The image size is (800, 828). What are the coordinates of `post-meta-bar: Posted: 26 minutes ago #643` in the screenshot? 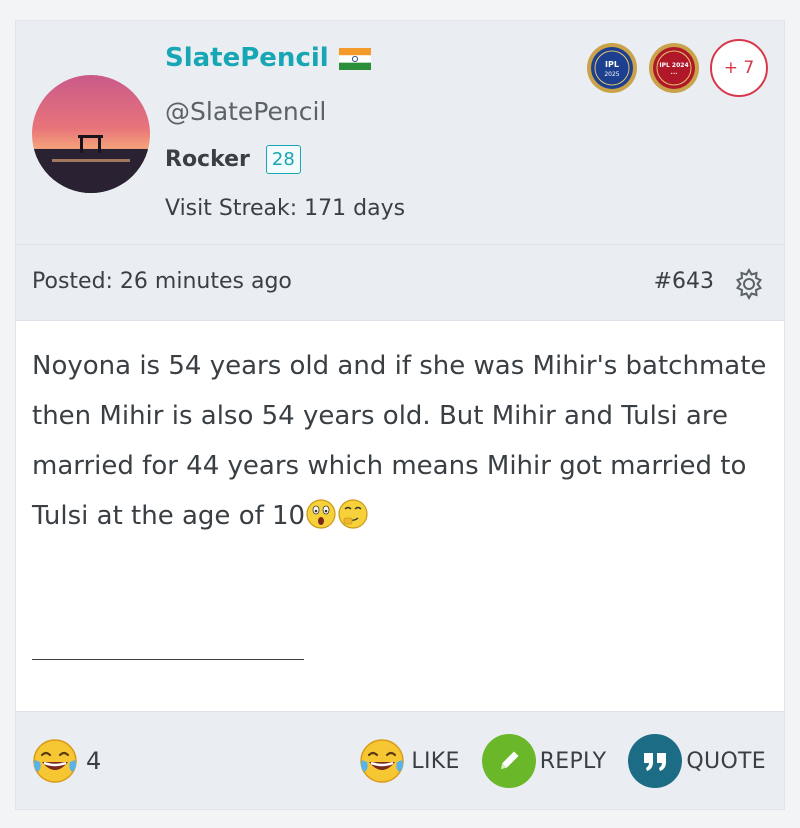 It's located at (400, 283).